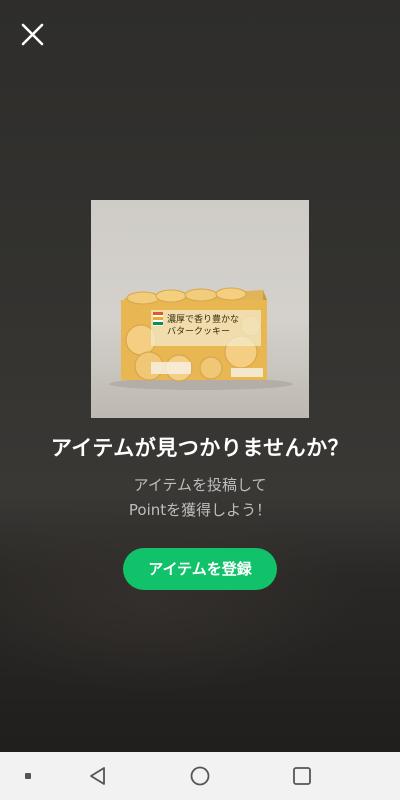 The image size is (400, 800). I want to click on subtext-line-2: Pointを獲得しよう！, so click(200, 510).